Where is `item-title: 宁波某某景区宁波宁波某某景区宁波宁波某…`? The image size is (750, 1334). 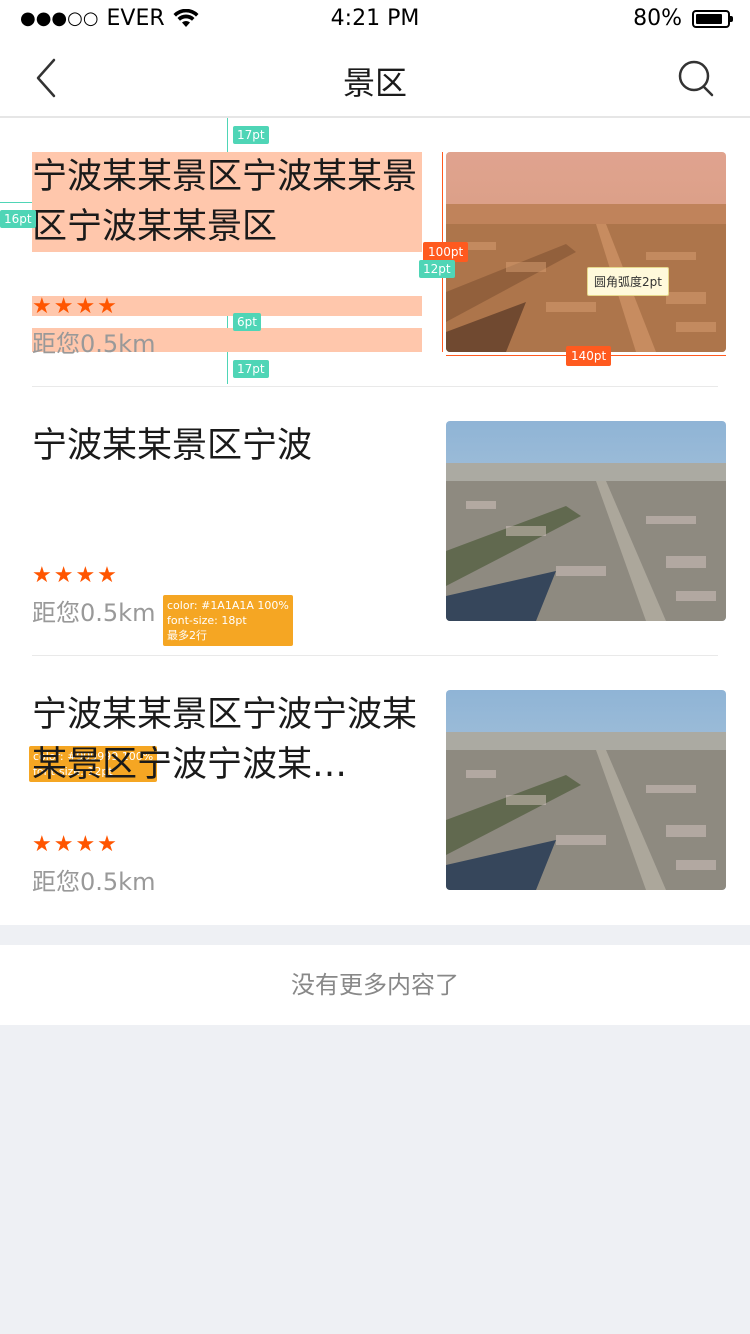
item-title: 宁波某某景区宁波宁波某某景区宁波宁波某… is located at coordinates (225, 740).